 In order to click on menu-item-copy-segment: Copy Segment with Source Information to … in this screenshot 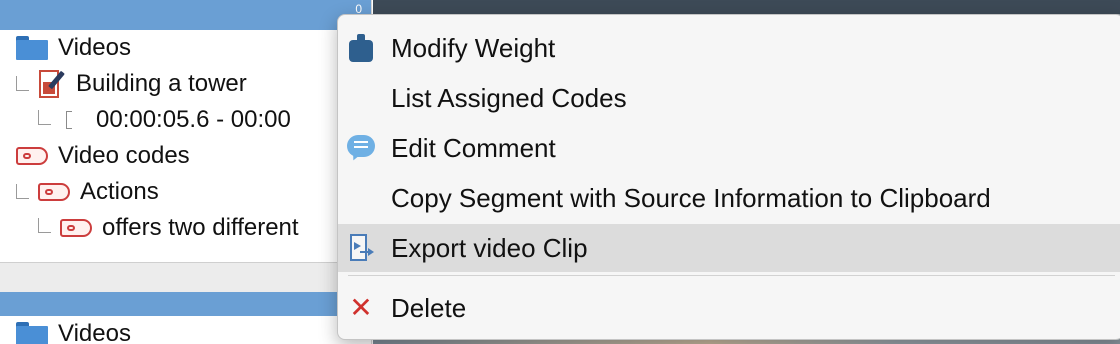, I will do `click(729, 198)`.